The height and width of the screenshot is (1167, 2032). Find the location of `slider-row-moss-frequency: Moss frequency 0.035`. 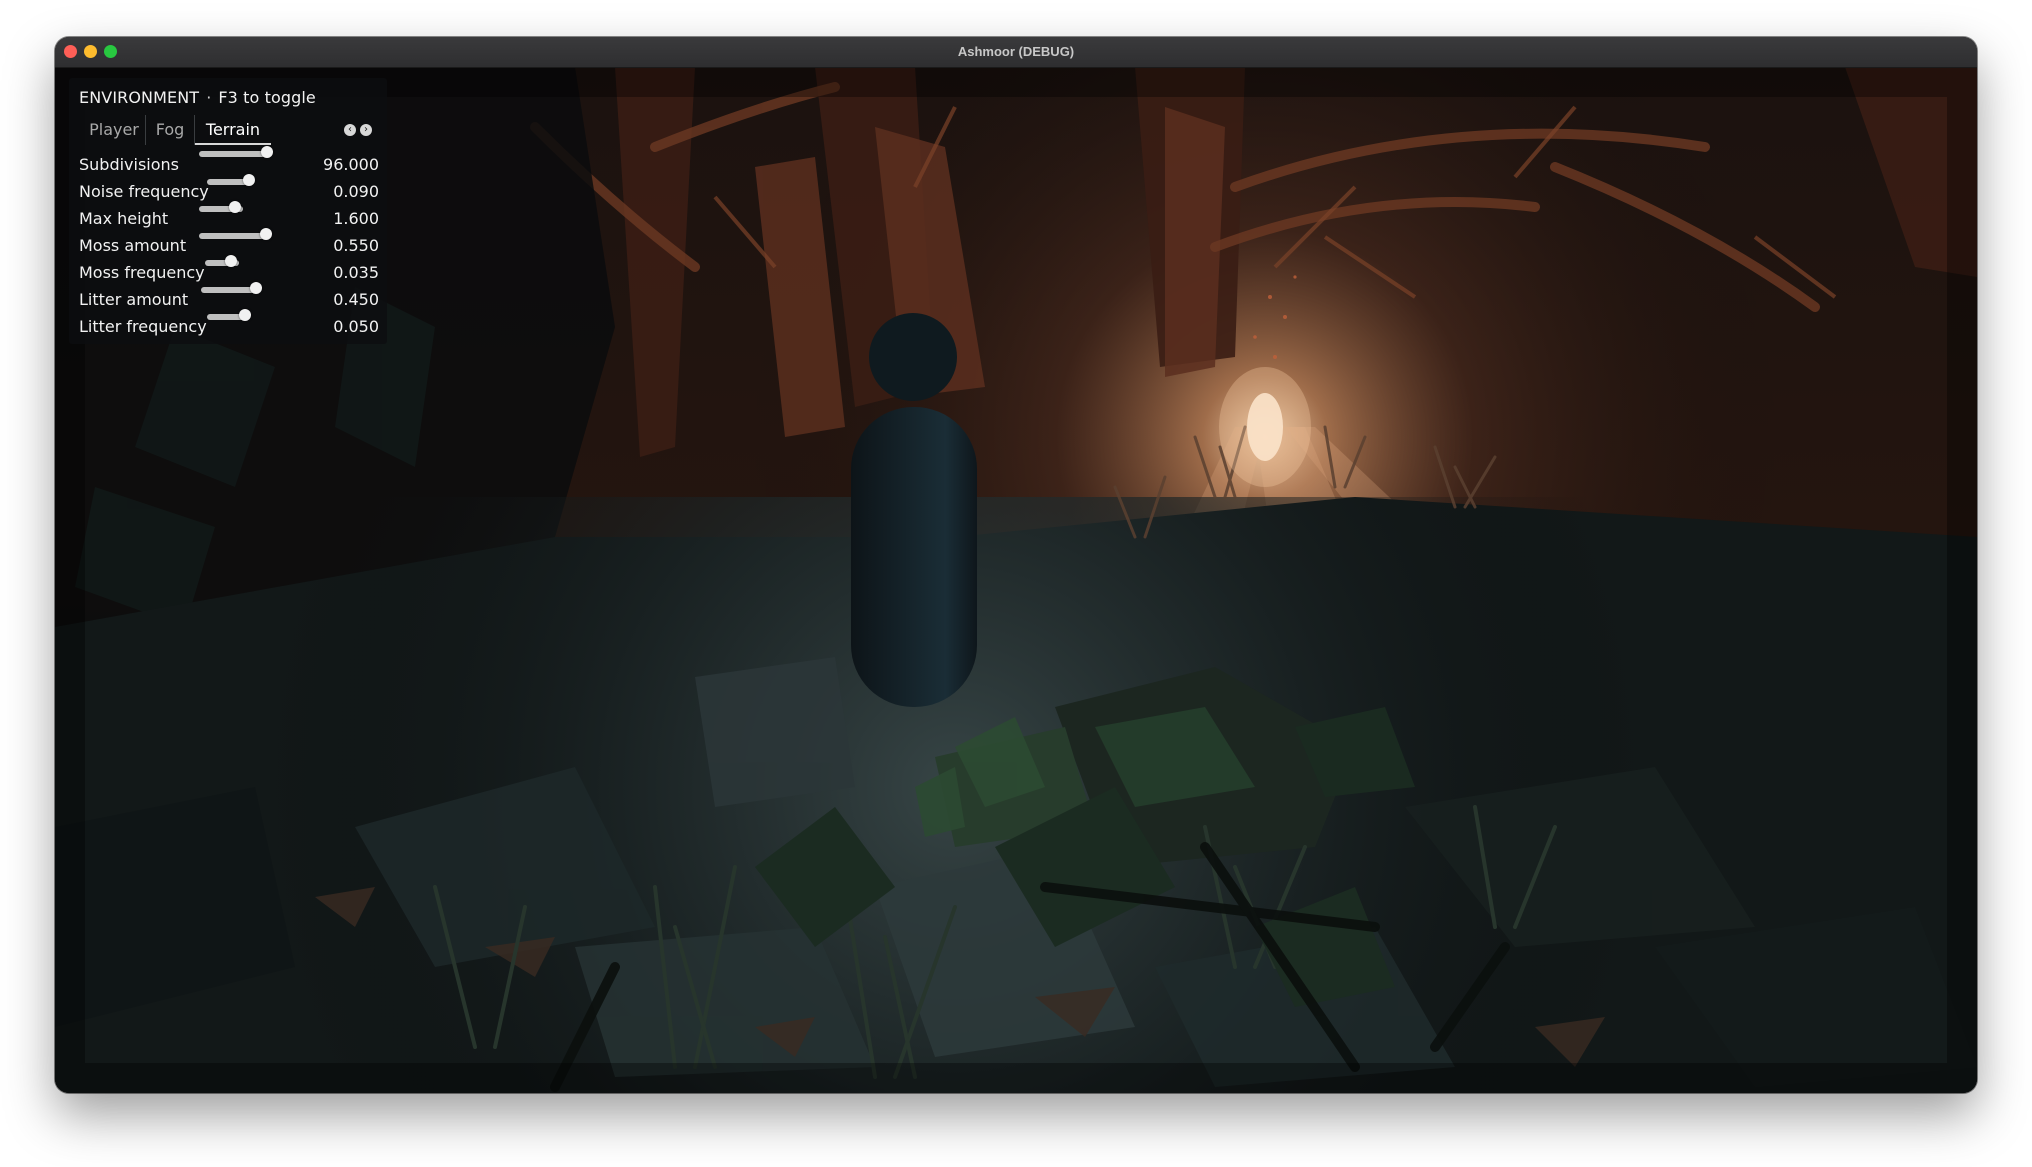

slider-row-moss-frequency: Moss frequency 0.035 is located at coordinates (229, 270).